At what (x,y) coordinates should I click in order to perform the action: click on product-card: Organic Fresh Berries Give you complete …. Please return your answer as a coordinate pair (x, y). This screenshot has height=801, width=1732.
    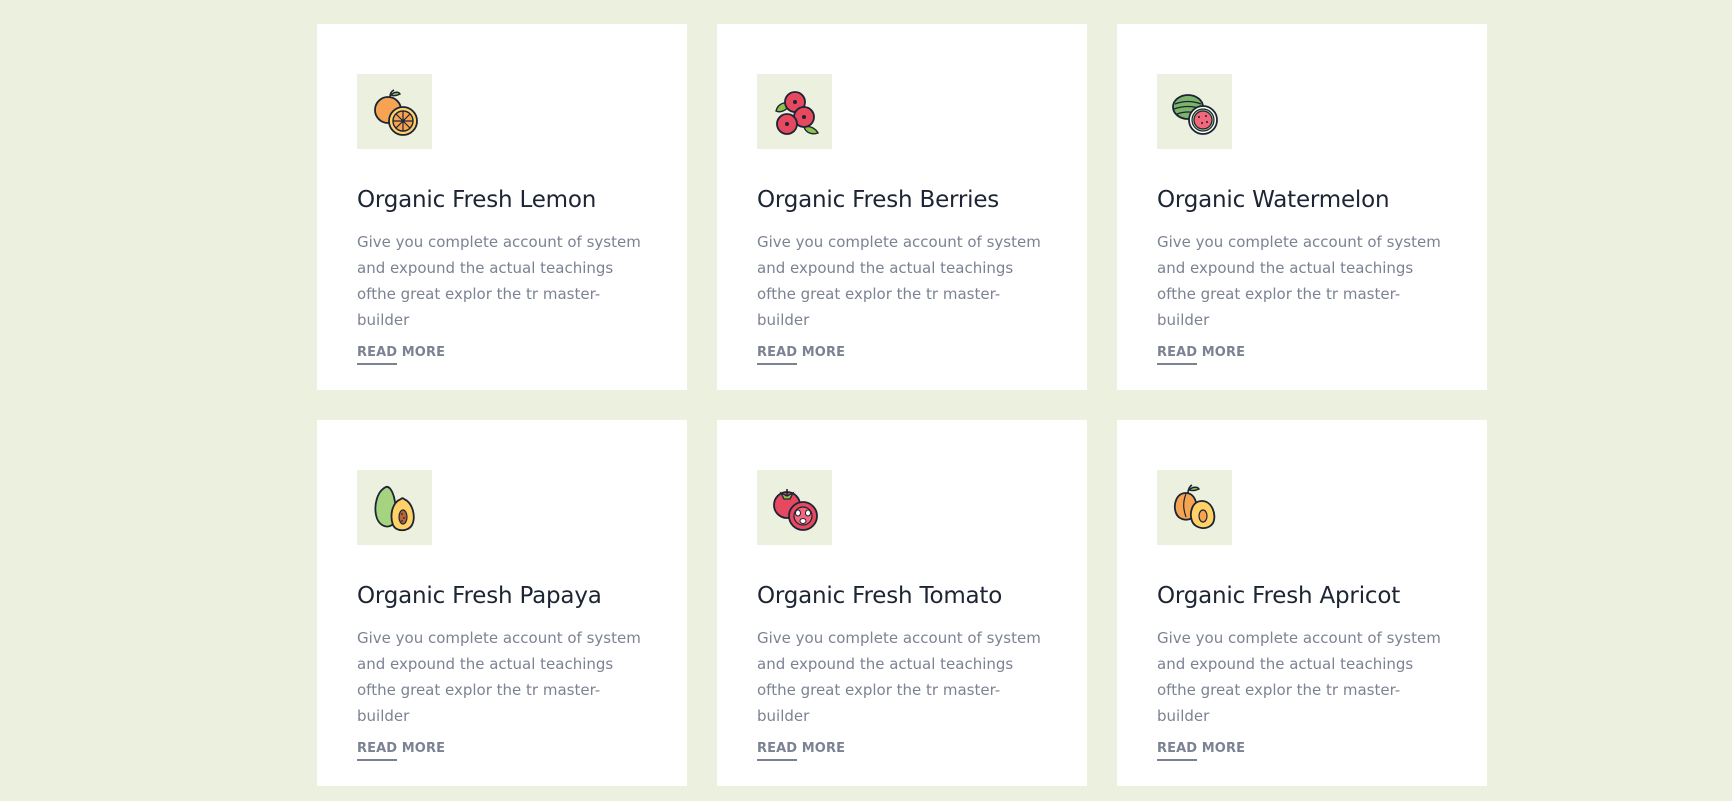
    Looking at the image, I should click on (902, 207).